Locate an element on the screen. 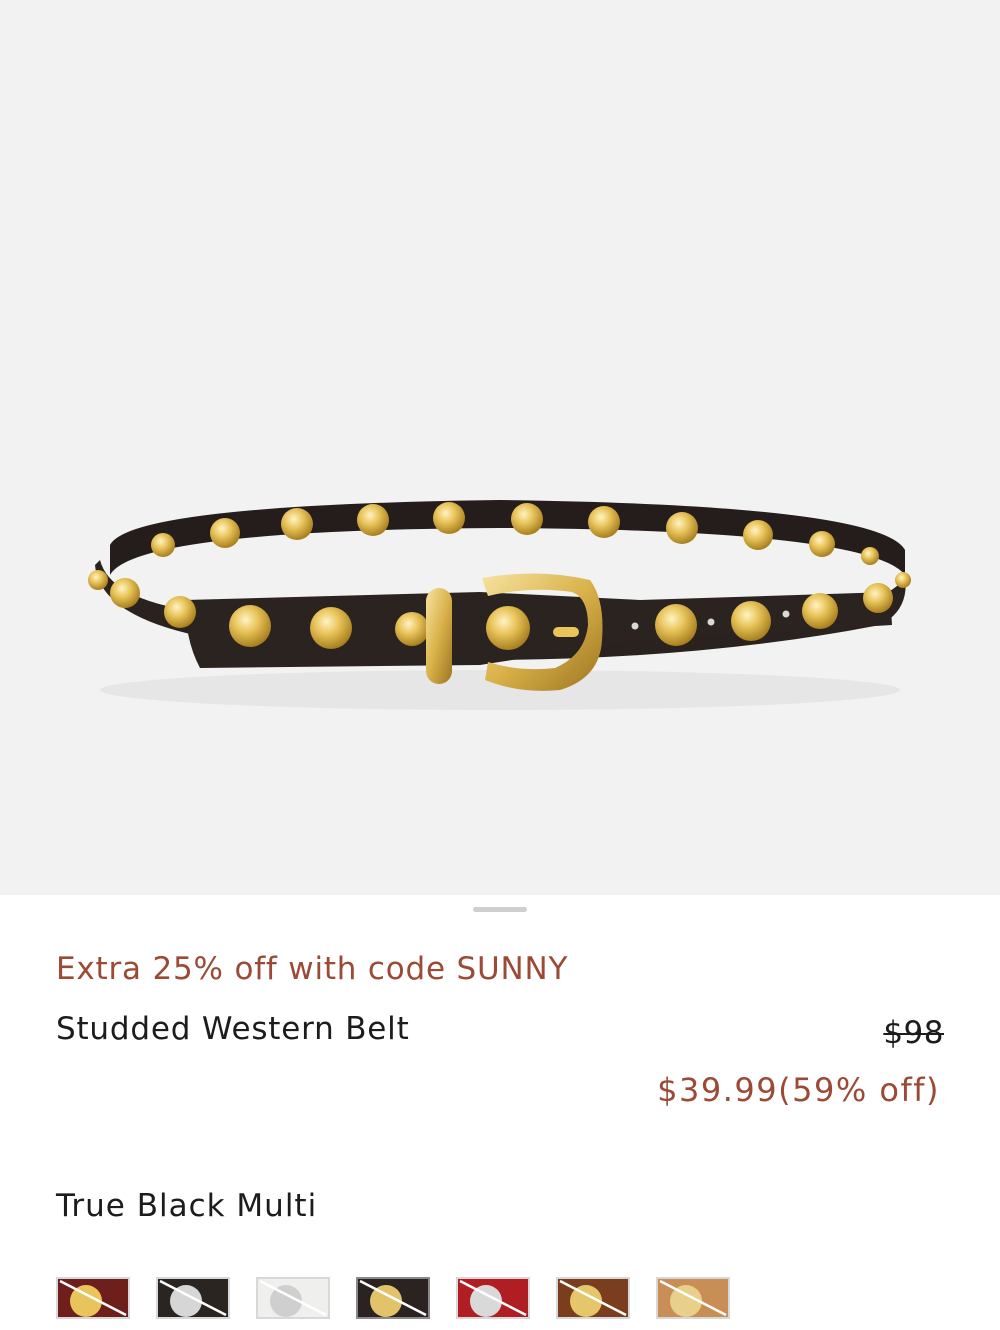  swatch-black-gold-thumbnail is located at coordinates (393, 1298).